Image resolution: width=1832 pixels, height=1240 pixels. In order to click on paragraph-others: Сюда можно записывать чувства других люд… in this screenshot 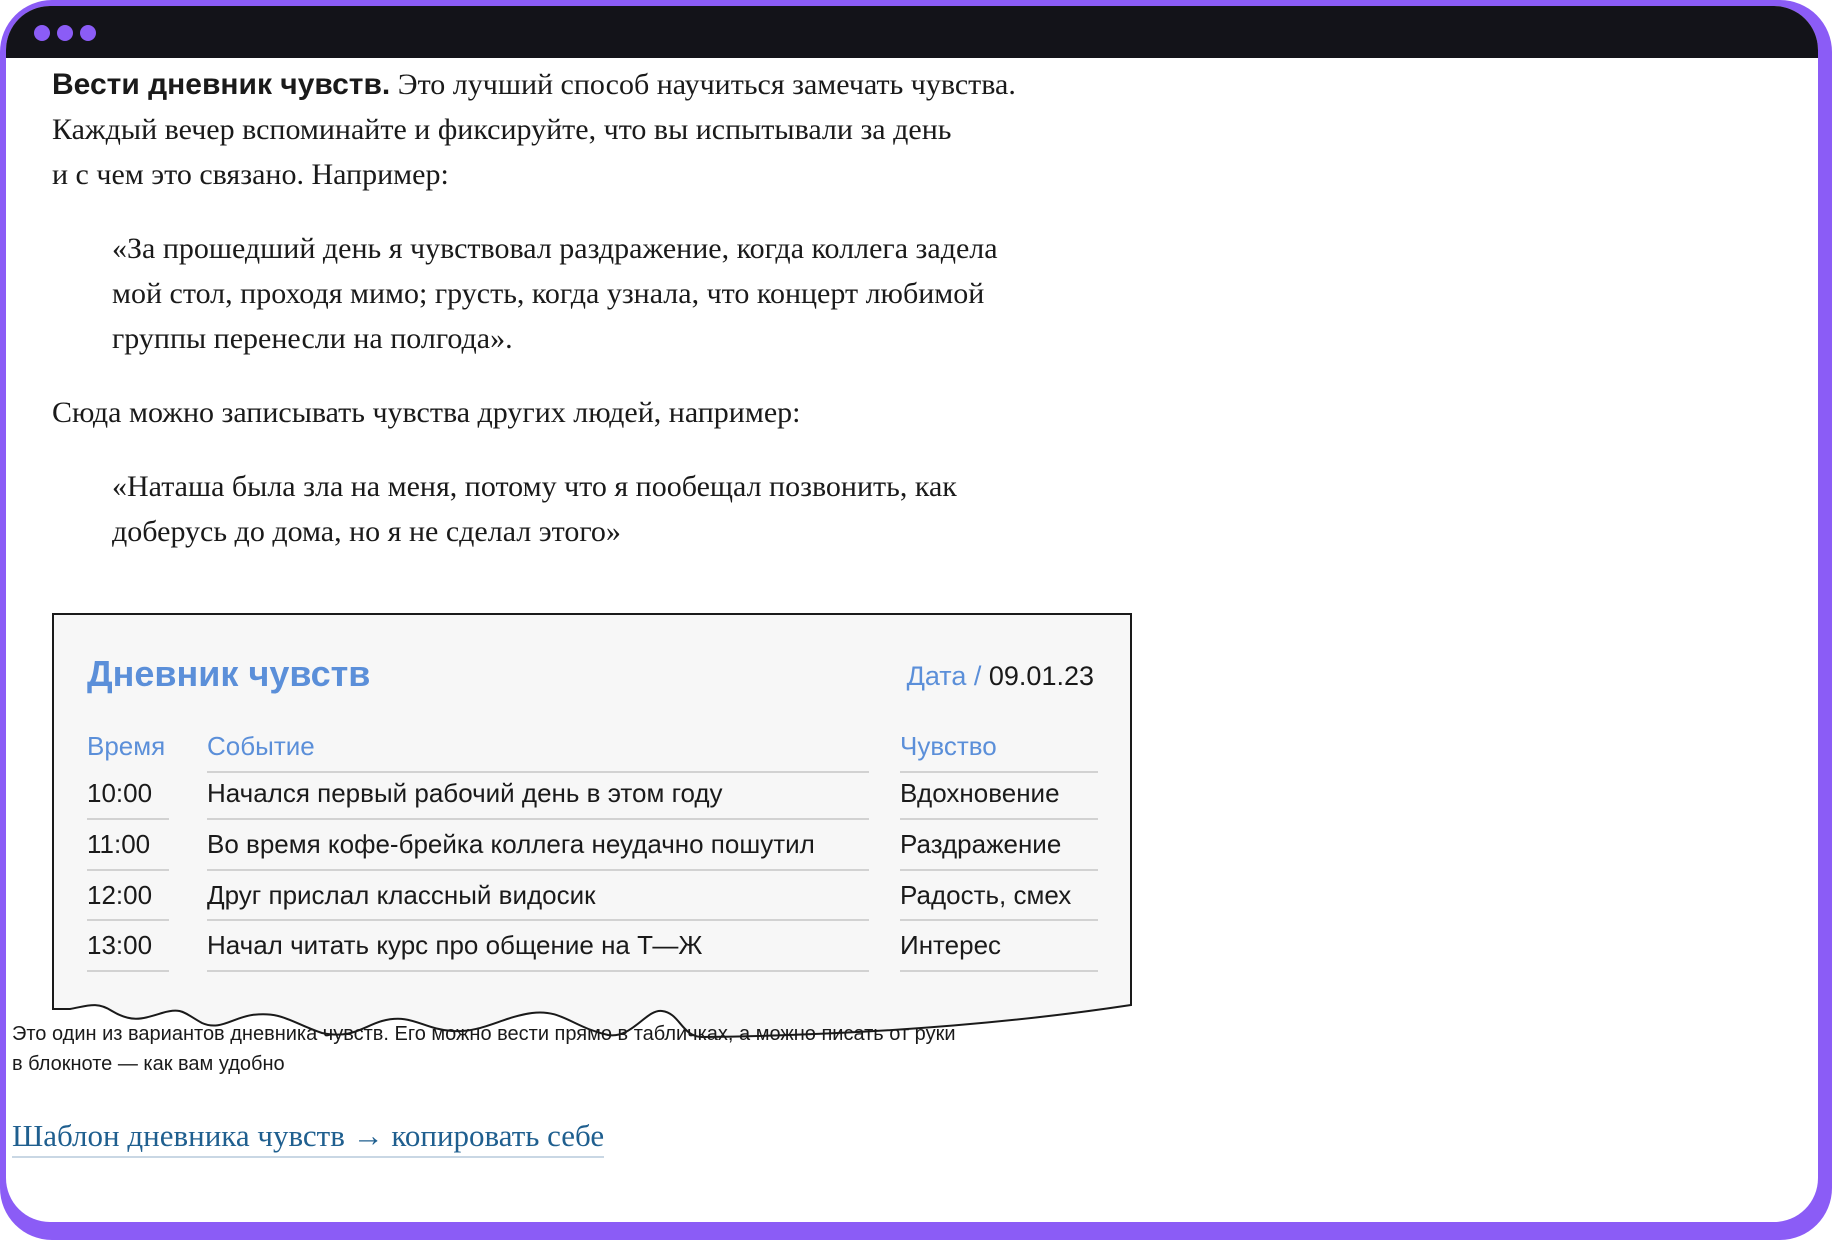, I will do `click(426, 412)`.